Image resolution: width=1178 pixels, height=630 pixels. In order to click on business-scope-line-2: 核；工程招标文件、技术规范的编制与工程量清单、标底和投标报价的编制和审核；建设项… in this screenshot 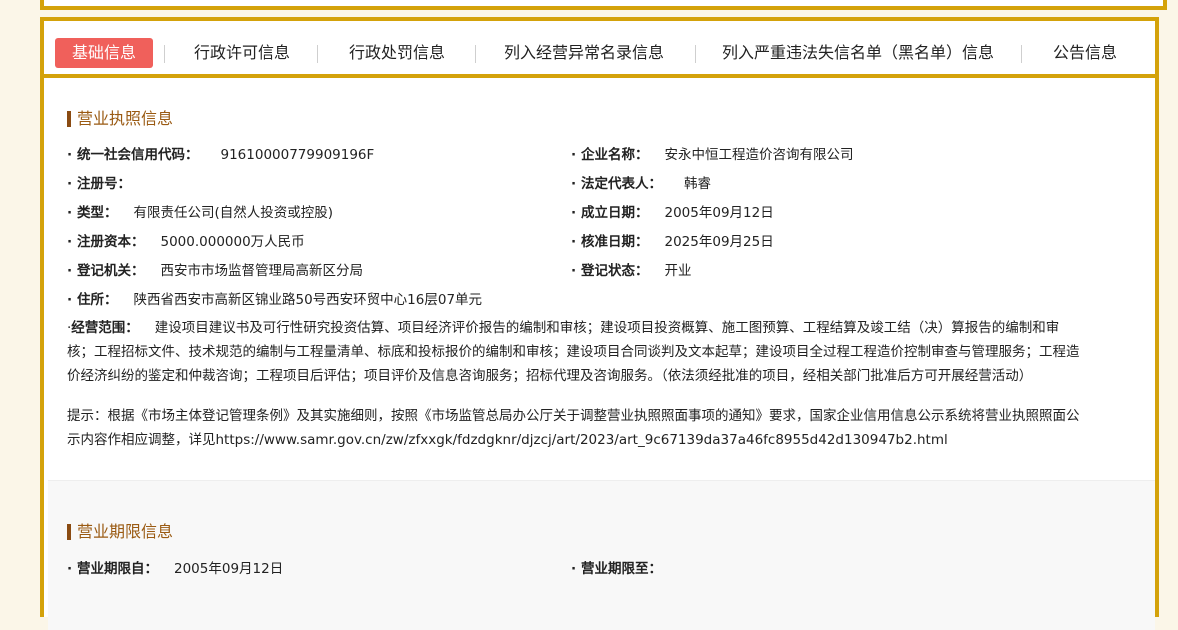, I will do `click(573, 352)`.